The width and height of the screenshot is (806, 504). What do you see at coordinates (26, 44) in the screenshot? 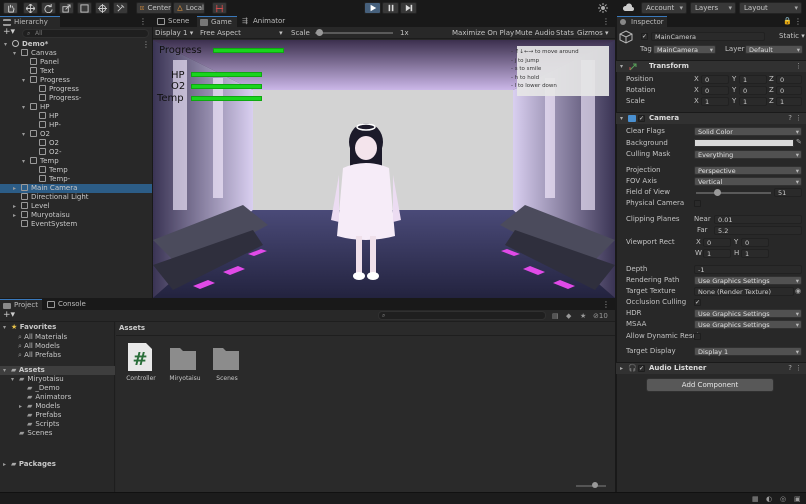
I see `hierarchy-item: ▾ Demo*` at bounding box center [26, 44].